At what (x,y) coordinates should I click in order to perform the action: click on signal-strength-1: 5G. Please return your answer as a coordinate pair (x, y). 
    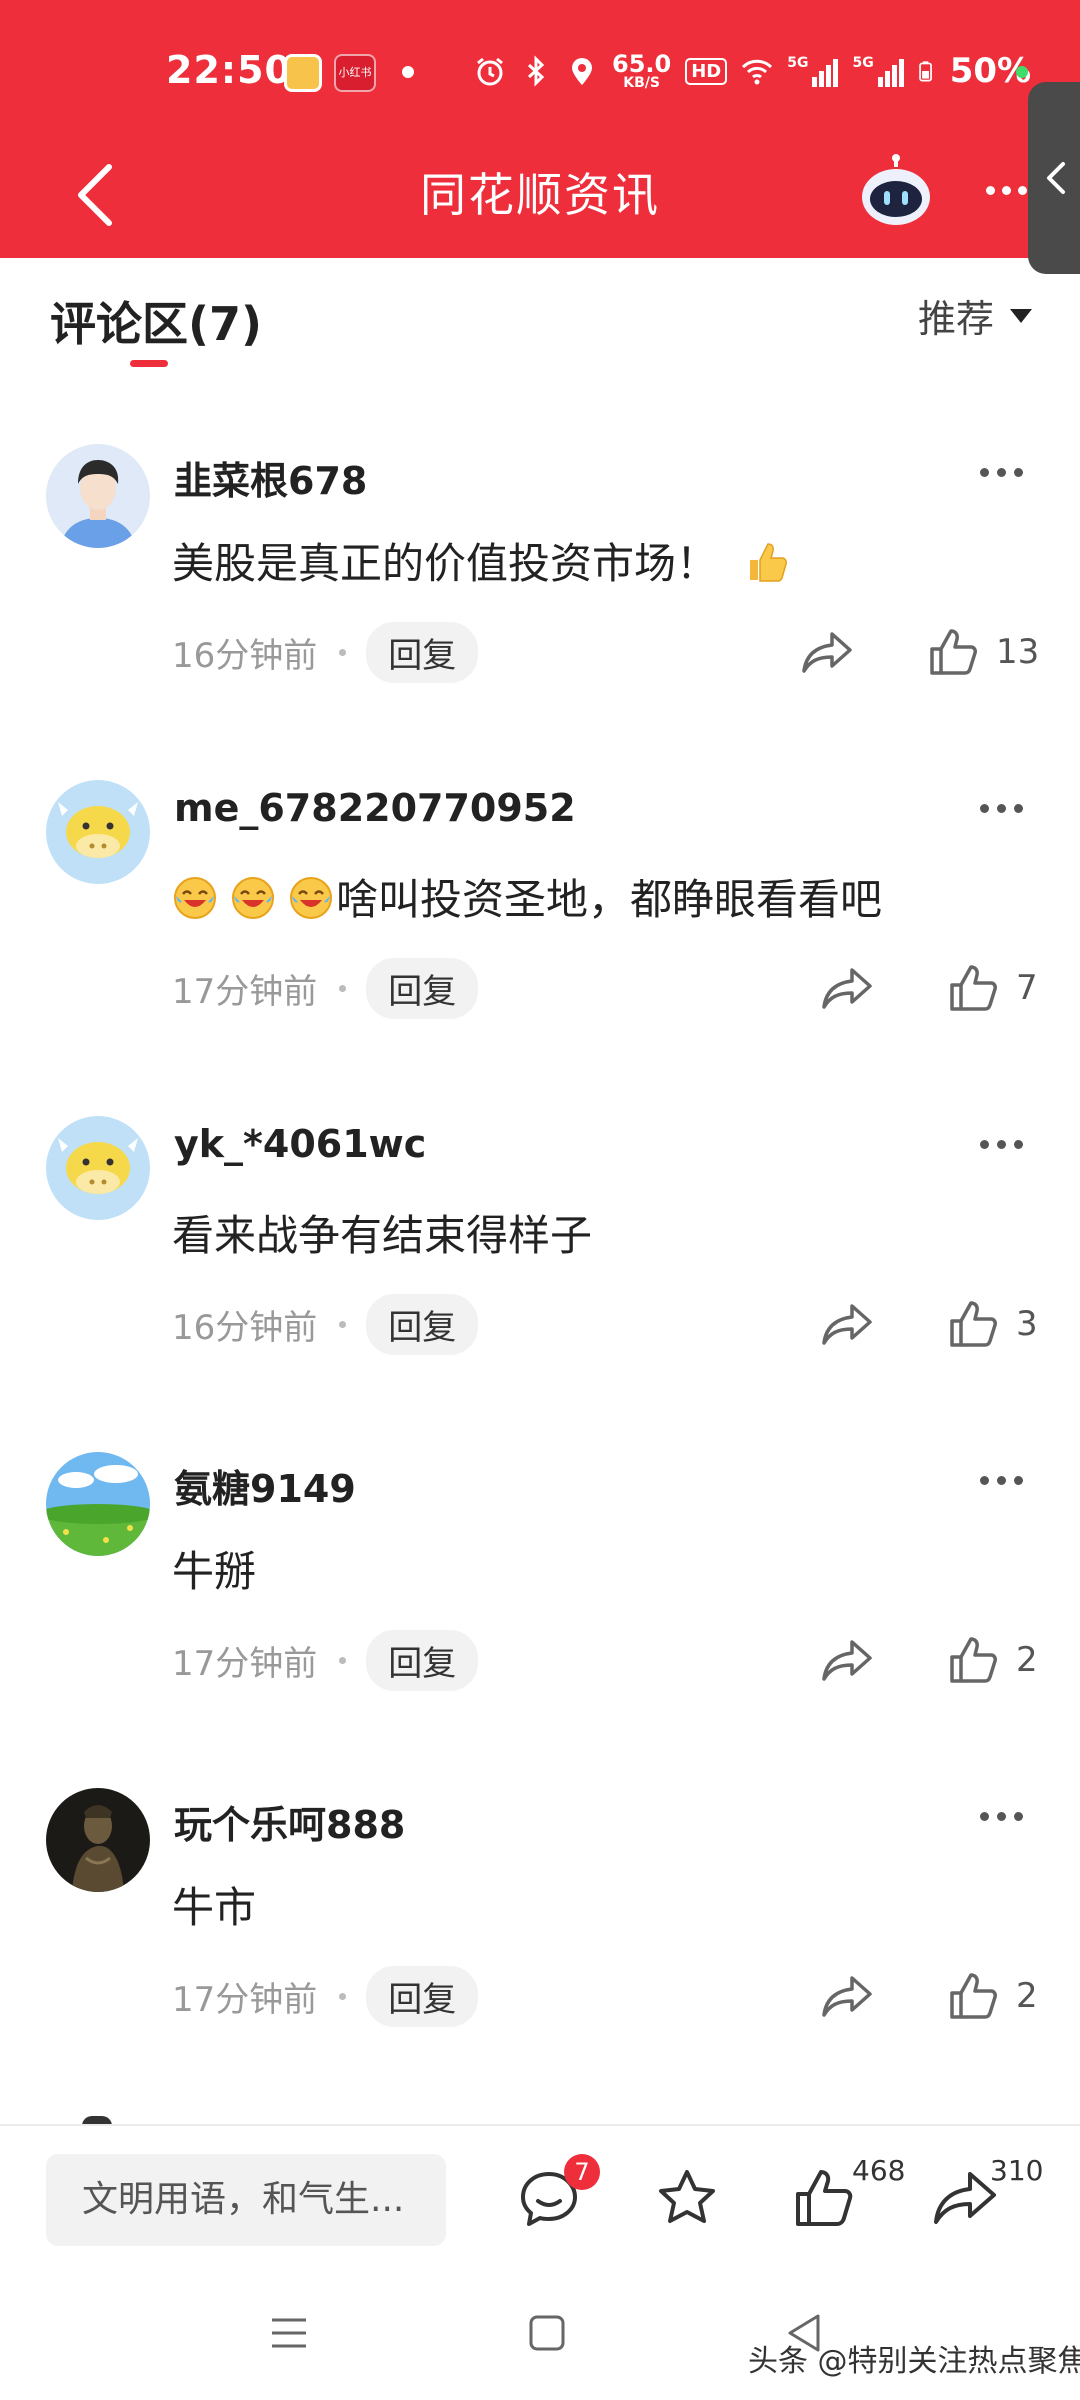
    Looking at the image, I should click on (813, 71).